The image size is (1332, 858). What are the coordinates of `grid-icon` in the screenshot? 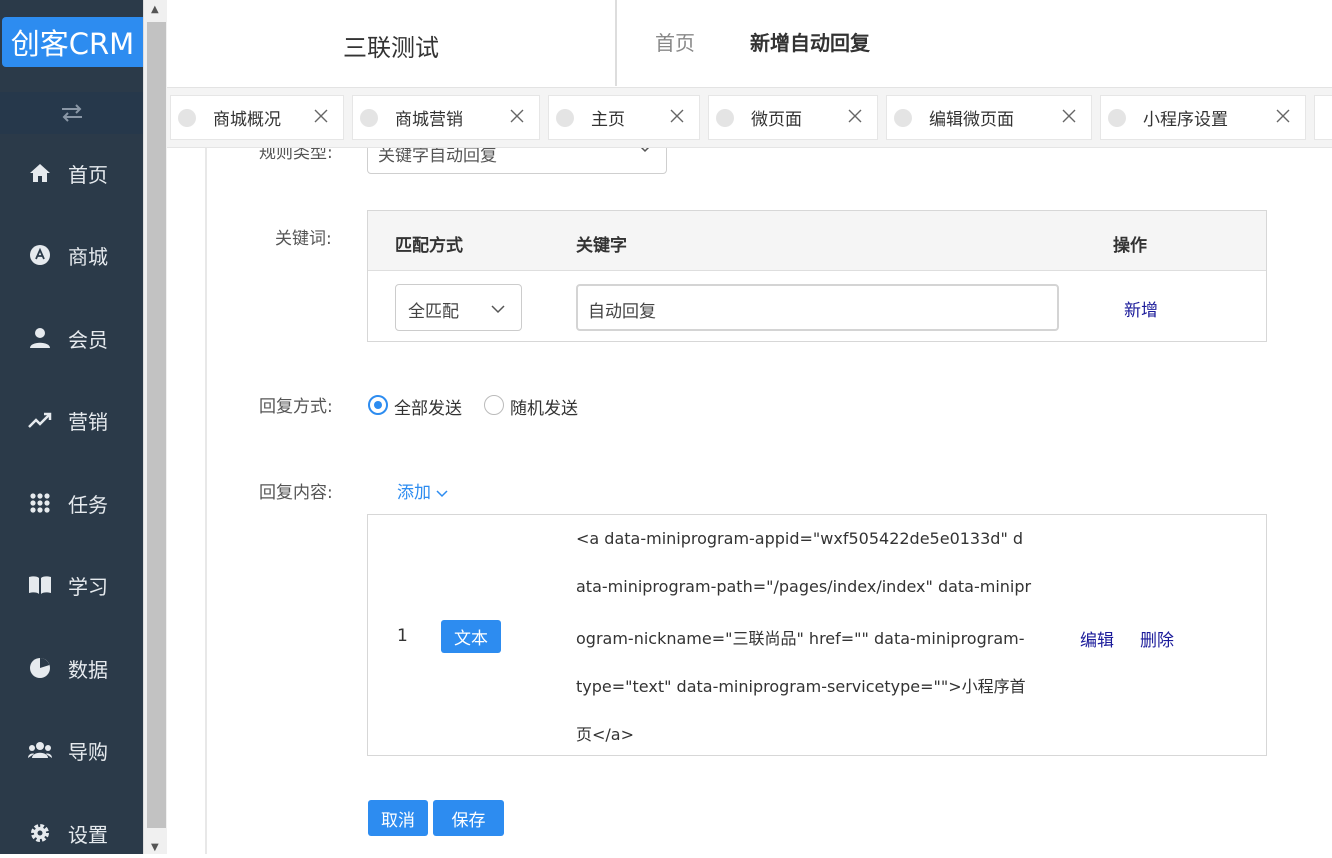 It's located at (40, 503).